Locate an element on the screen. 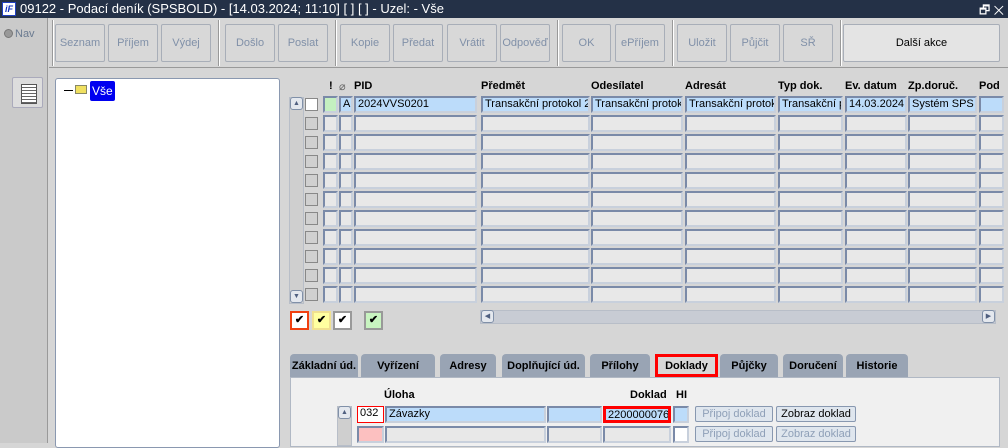  toolbar-button-seznam: Seznam is located at coordinates (80, 43).